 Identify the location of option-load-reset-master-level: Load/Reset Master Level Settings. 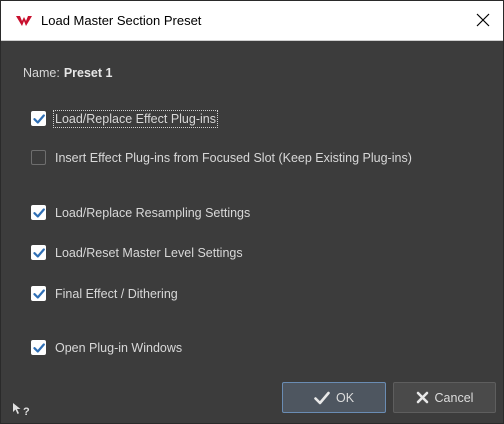
(137, 252).